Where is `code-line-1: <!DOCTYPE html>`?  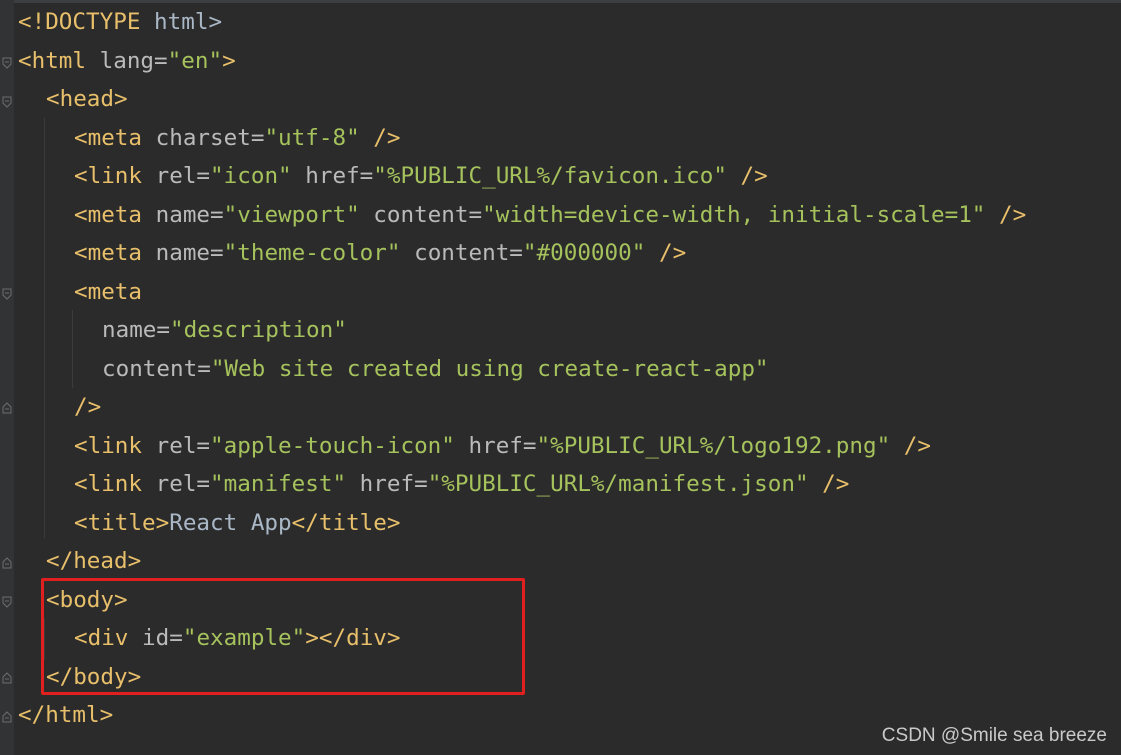
code-line-1: <!DOCTYPE html> is located at coordinates (120, 22).